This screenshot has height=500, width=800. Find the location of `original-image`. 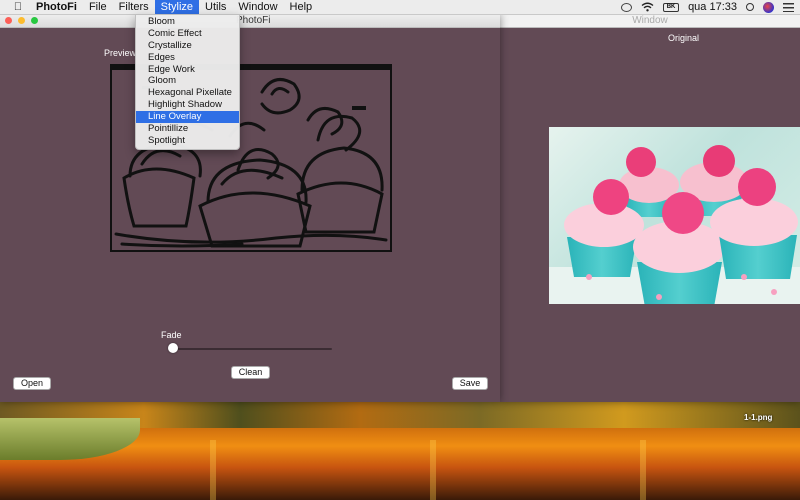

original-image is located at coordinates (674, 215).